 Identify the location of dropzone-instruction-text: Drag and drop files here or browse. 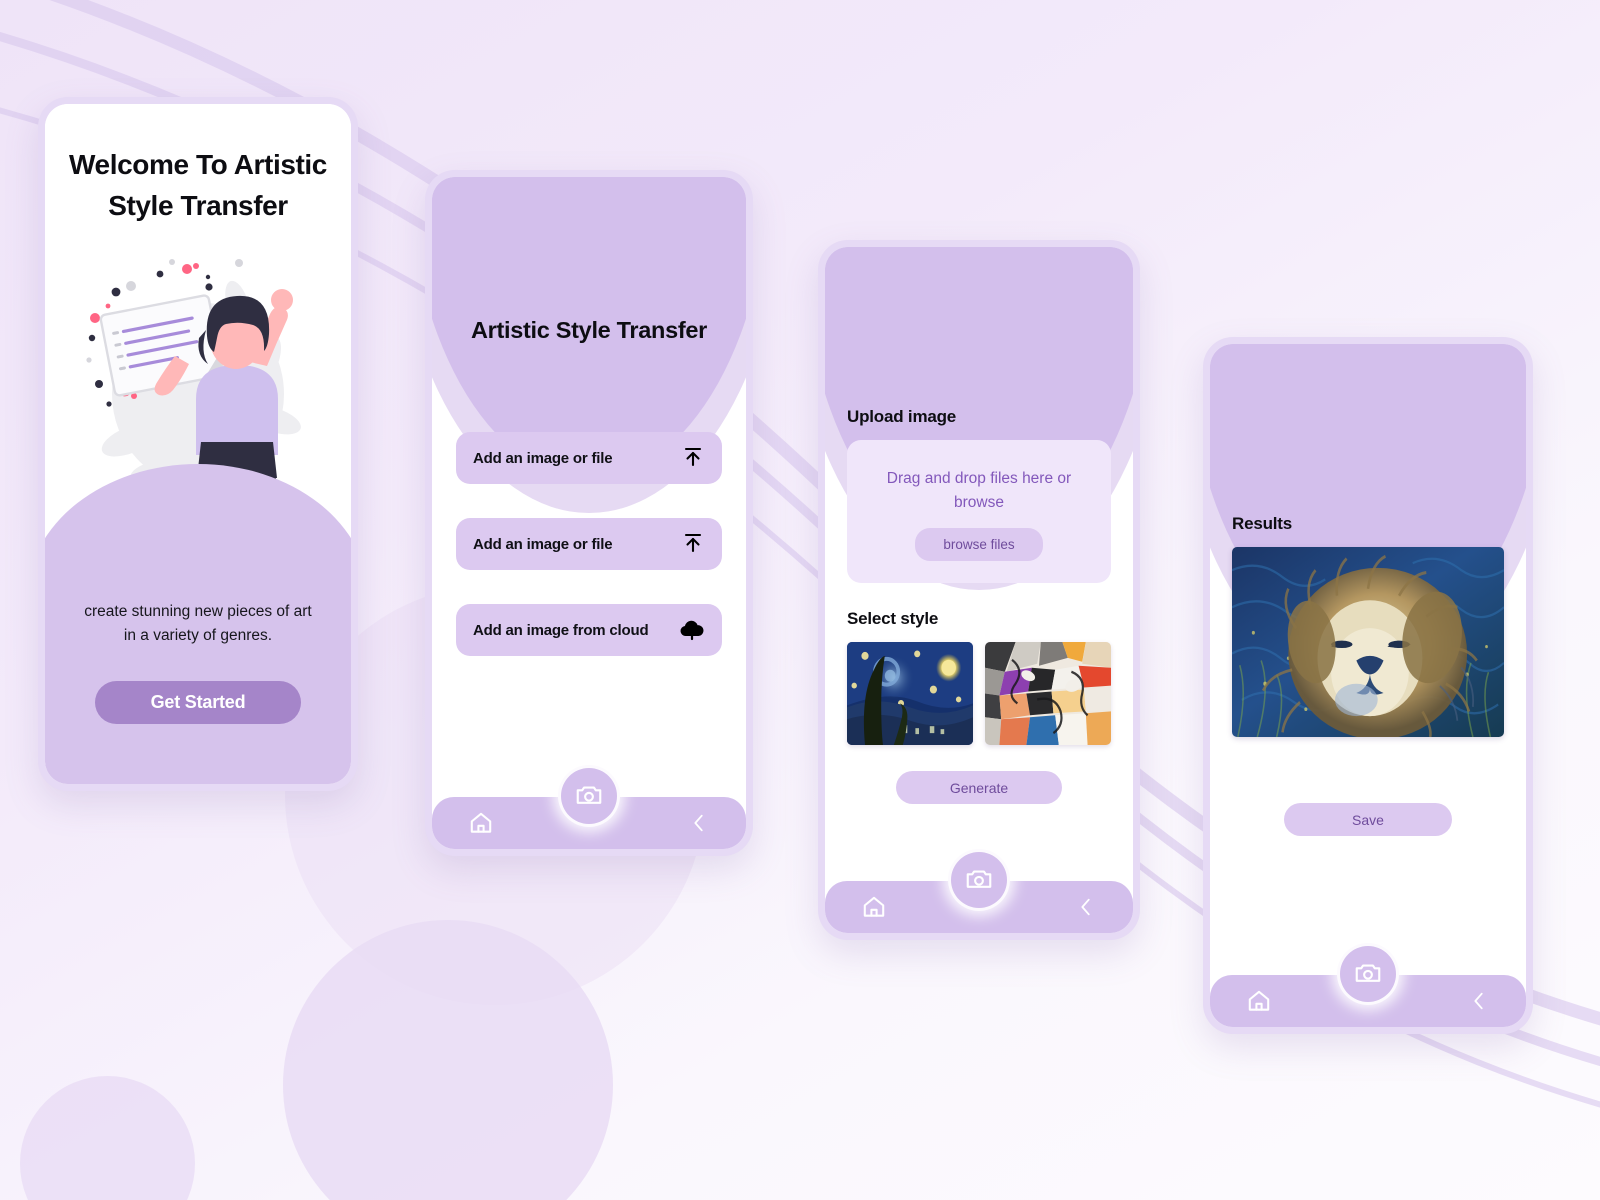
(979, 490).